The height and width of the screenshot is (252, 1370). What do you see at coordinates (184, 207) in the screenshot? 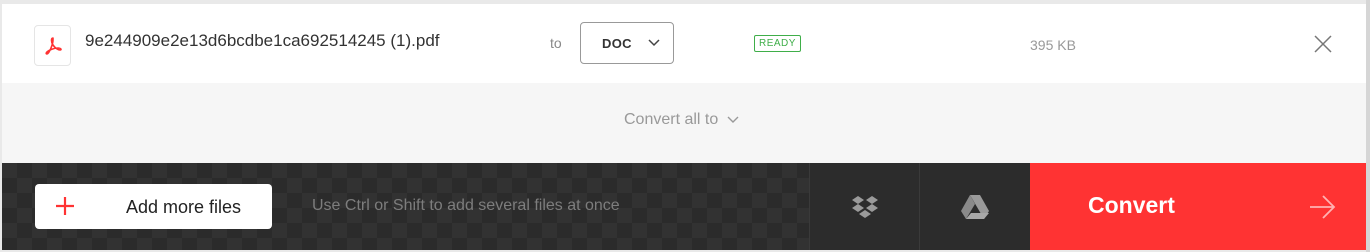
I see `add-more-files-label: Add more files` at bounding box center [184, 207].